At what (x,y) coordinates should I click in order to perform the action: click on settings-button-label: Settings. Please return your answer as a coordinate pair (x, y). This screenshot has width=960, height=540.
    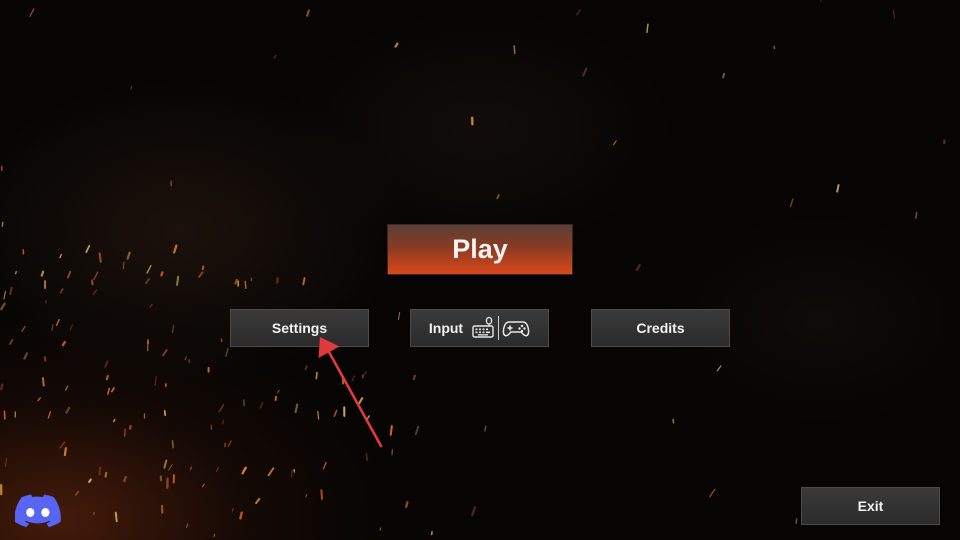
    Looking at the image, I should click on (299, 328).